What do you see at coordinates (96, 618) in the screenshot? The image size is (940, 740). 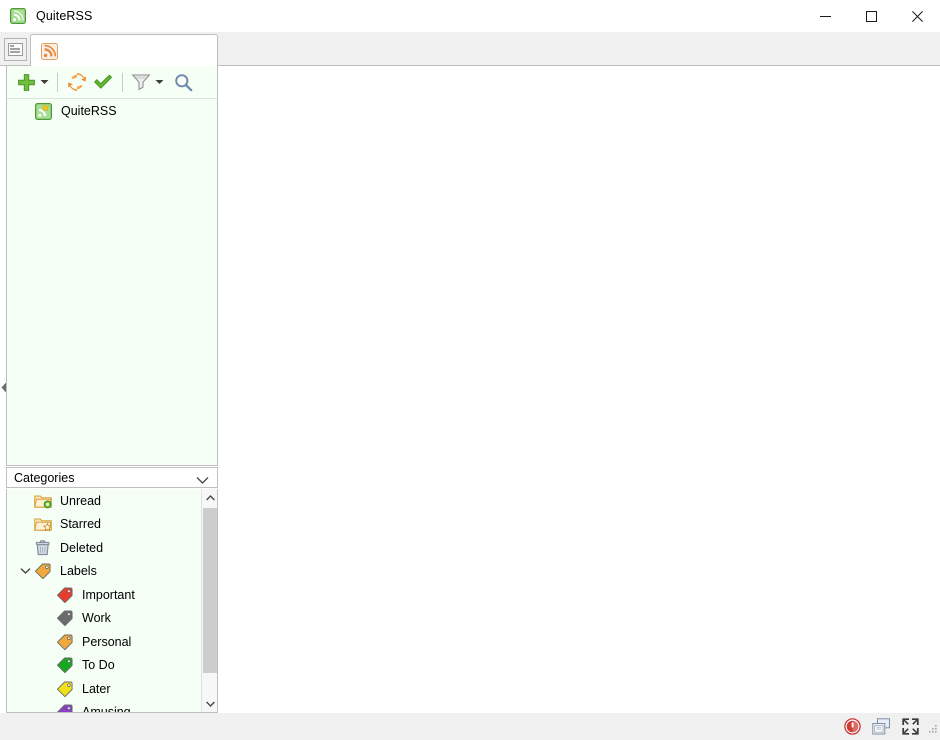 I see `category-item-label: Work` at bounding box center [96, 618].